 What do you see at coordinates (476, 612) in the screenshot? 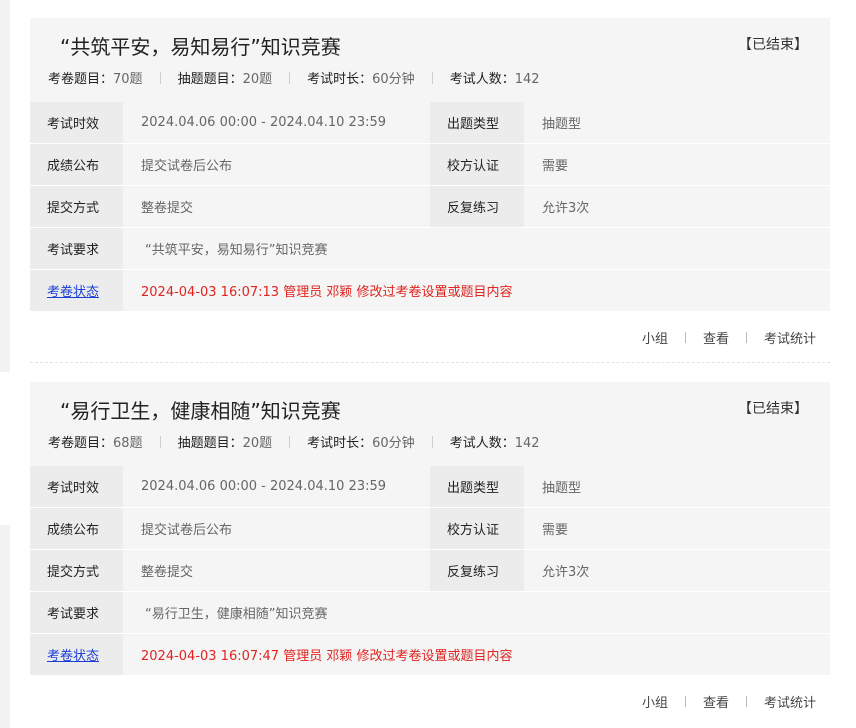
I see `requirement-value: “易行卫生，健康相随”知识竞赛` at bounding box center [476, 612].